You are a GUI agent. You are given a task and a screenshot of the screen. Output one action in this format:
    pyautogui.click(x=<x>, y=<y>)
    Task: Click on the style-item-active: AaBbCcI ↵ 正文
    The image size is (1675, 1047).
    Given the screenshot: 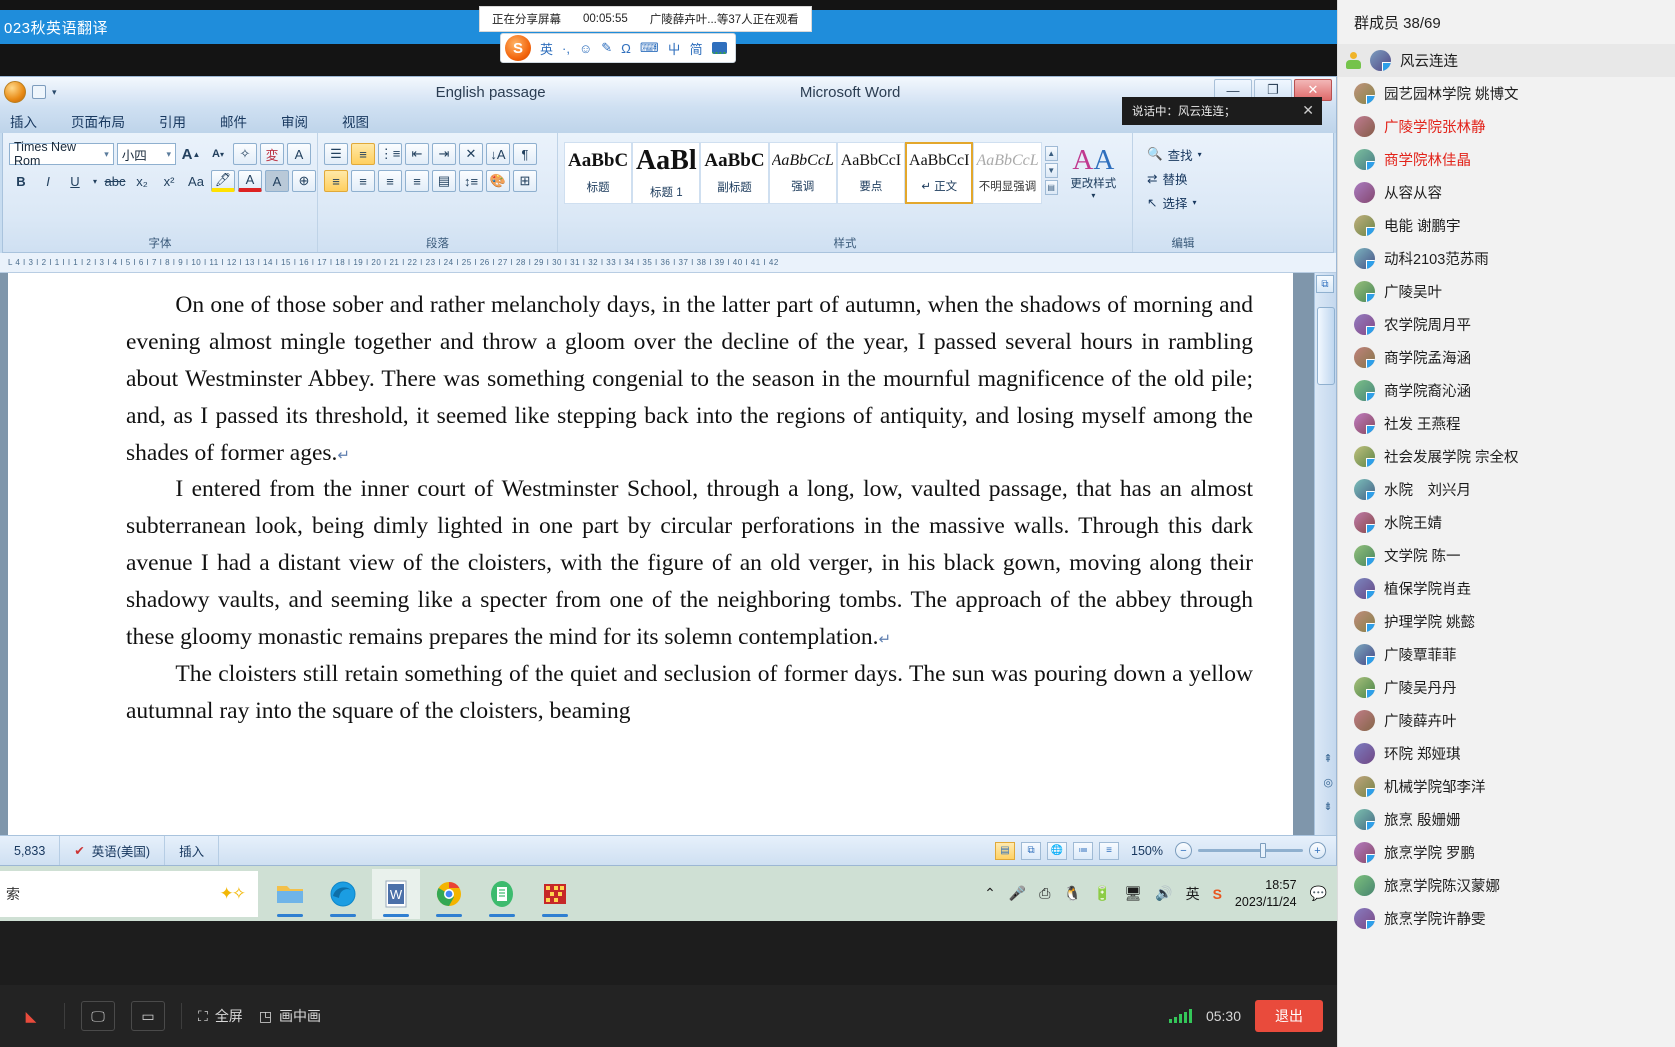 What is the action you would take?
    pyautogui.click(x=939, y=173)
    